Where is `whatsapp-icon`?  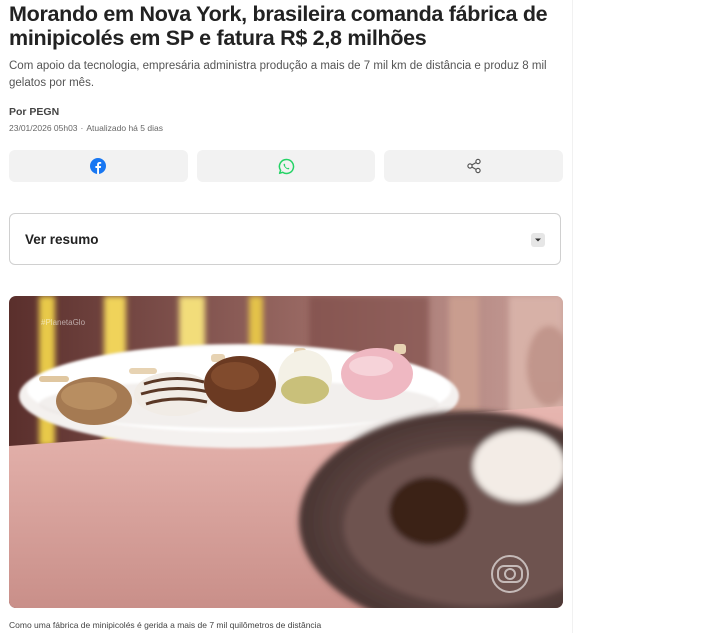
whatsapp-icon is located at coordinates (286, 166).